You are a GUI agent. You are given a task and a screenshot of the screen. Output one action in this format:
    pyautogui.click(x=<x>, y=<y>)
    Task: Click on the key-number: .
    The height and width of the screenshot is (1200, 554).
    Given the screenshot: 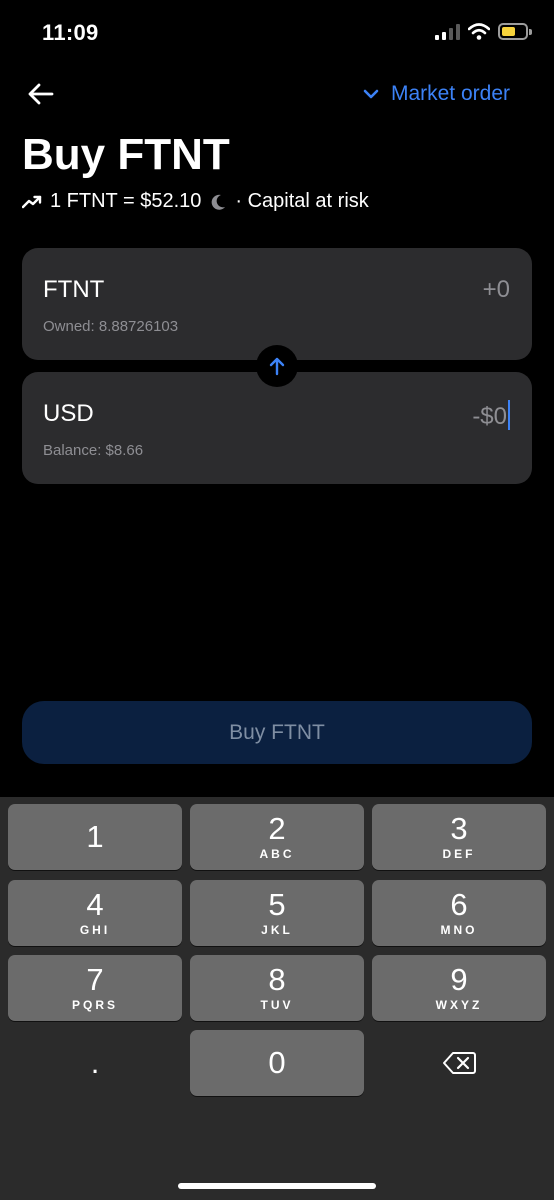 What is the action you would take?
    pyautogui.click(x=95, y=1062)
    